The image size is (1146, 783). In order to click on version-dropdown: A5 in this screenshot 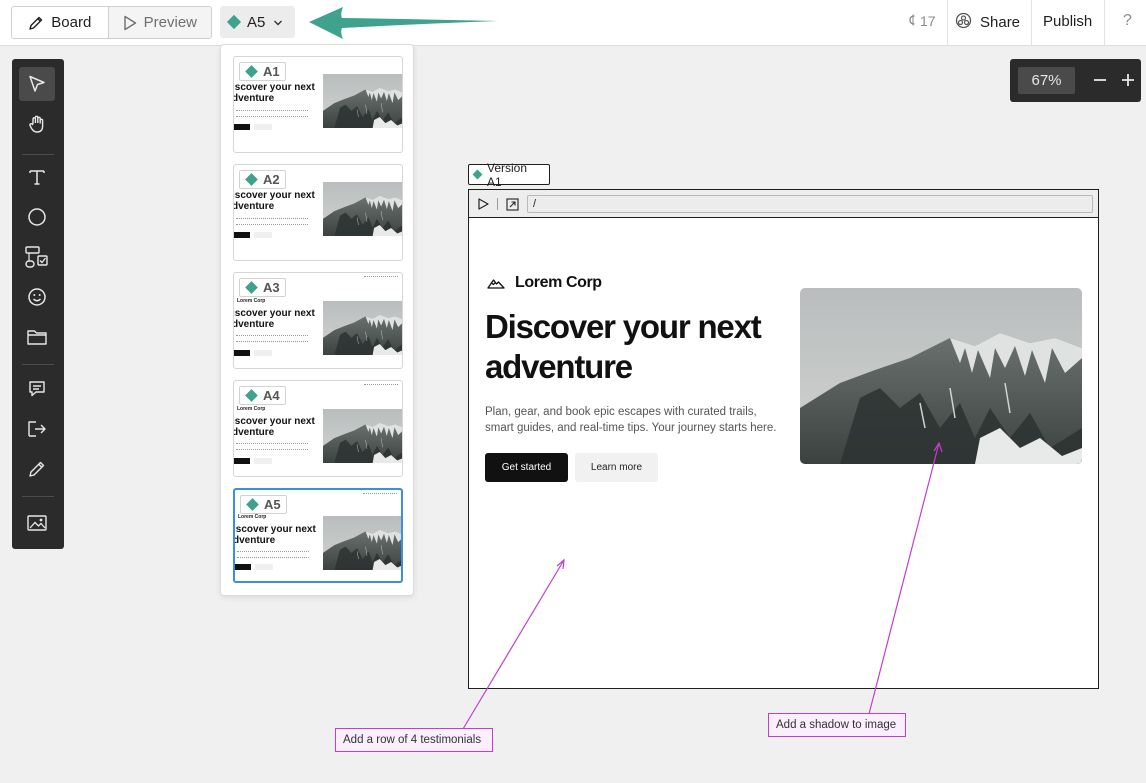, I will do `click(257, 22)`.